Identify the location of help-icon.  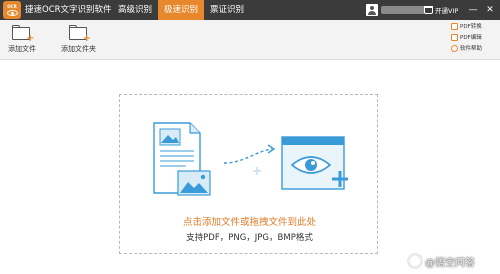
(454, 48).